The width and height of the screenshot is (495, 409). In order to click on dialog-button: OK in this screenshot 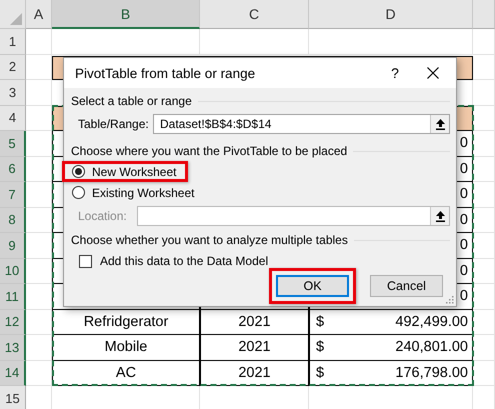, I will do `click(312, 286)`.